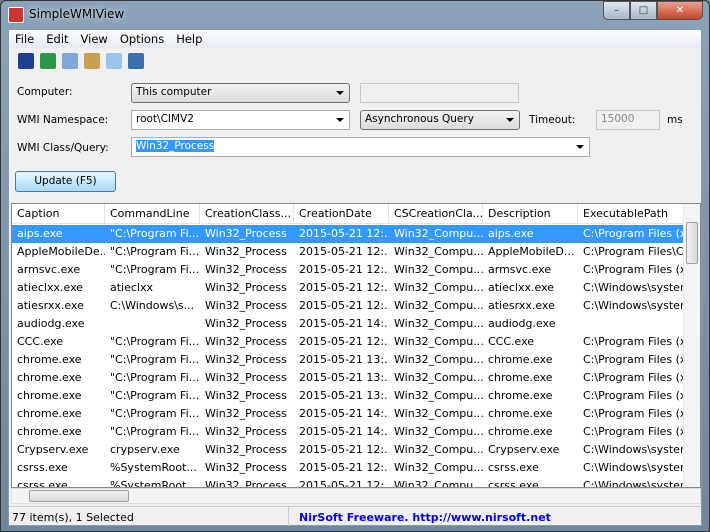  Describe the element at coordinates (355, 15) in the screenshot. I see `title-bar: SimpleWMIView – □ ✕` at that location.